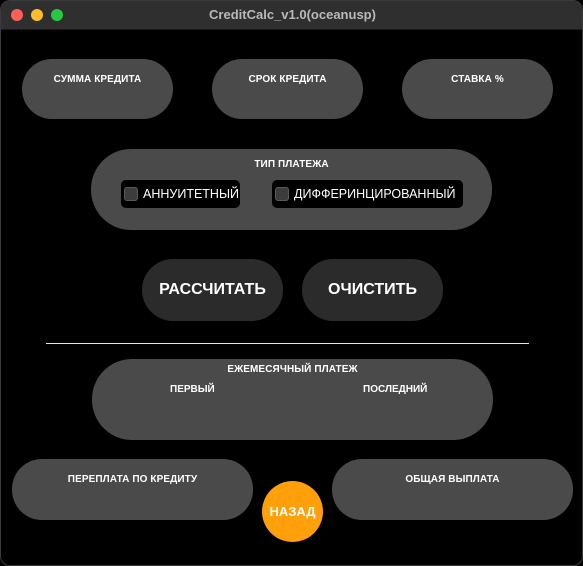 The height and width of the screenshot is (566, 583). What do you see at coordinates (282, 194) in the screenshot?
I see `differentiated-checkbox` at bounding box center [282, 194].